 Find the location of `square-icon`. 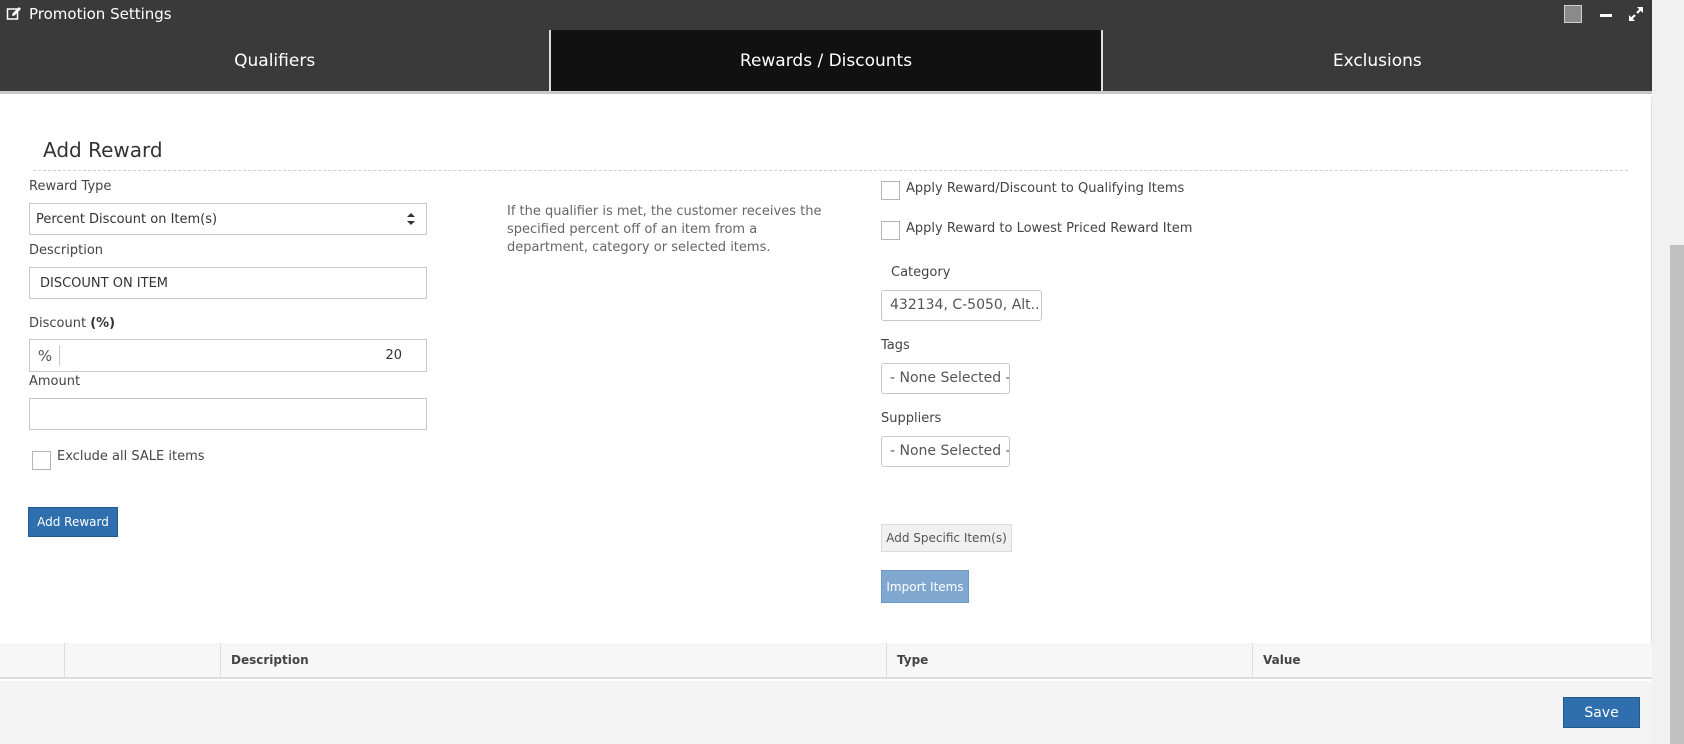

square-icon is located at coordinates (1573, 14).